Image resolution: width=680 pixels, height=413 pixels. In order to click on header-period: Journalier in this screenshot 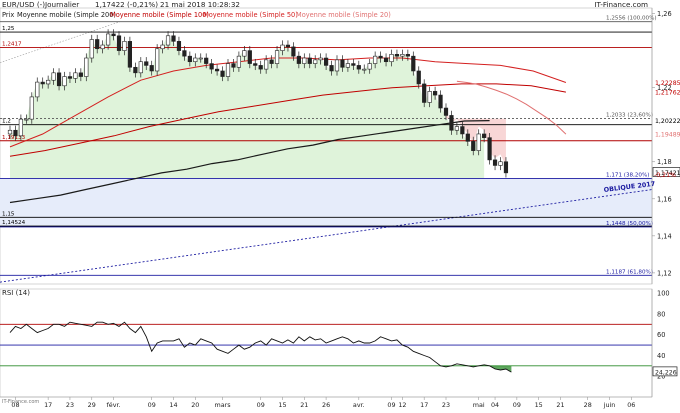, I will do `click(61, 4)`.